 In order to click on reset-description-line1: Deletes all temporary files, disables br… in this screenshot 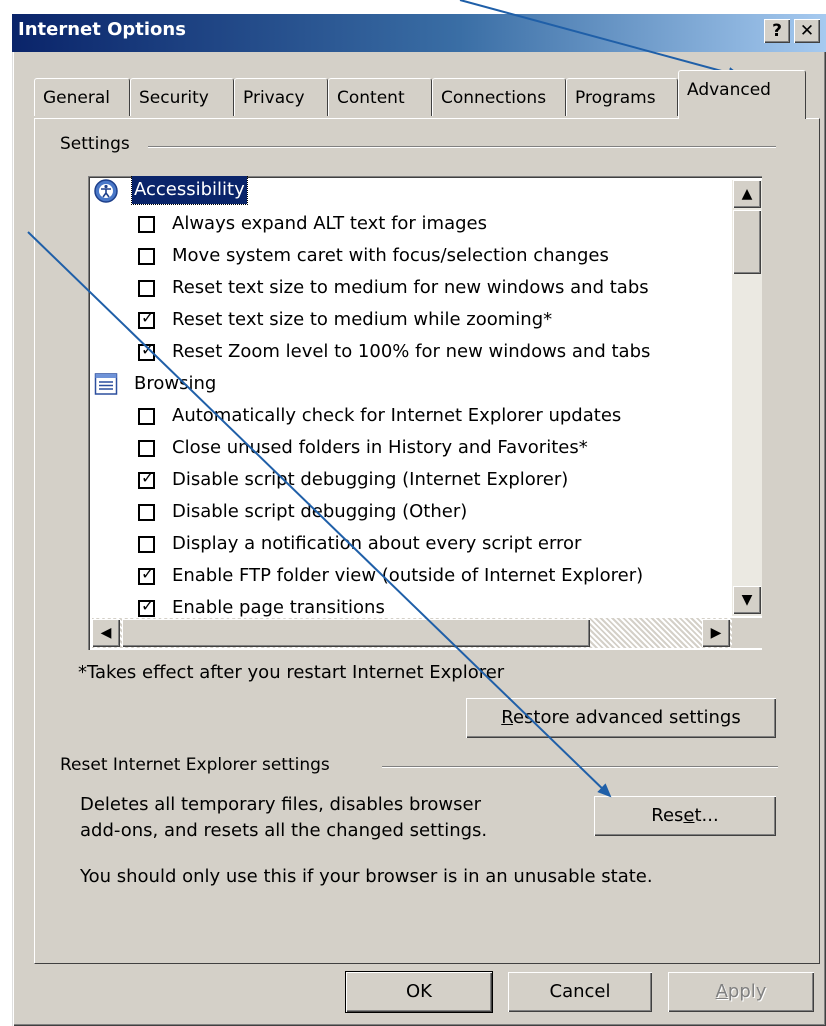, I will do `click(280, 804)`.